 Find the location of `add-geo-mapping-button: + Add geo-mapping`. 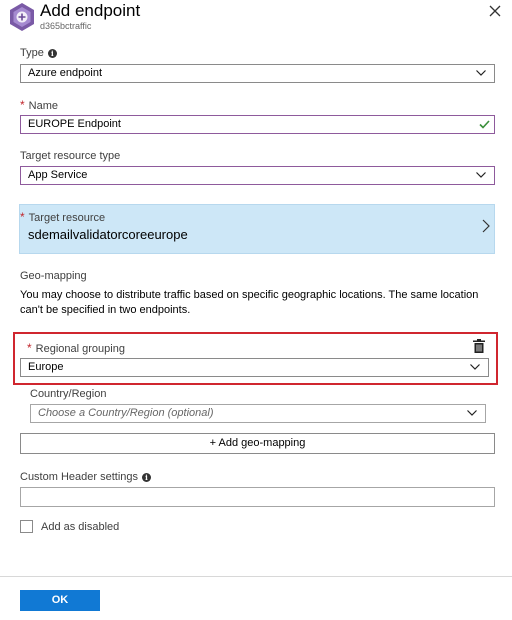

add-geo-mapping-button: + Add geo-mapping is located at coordinates (257, 443).